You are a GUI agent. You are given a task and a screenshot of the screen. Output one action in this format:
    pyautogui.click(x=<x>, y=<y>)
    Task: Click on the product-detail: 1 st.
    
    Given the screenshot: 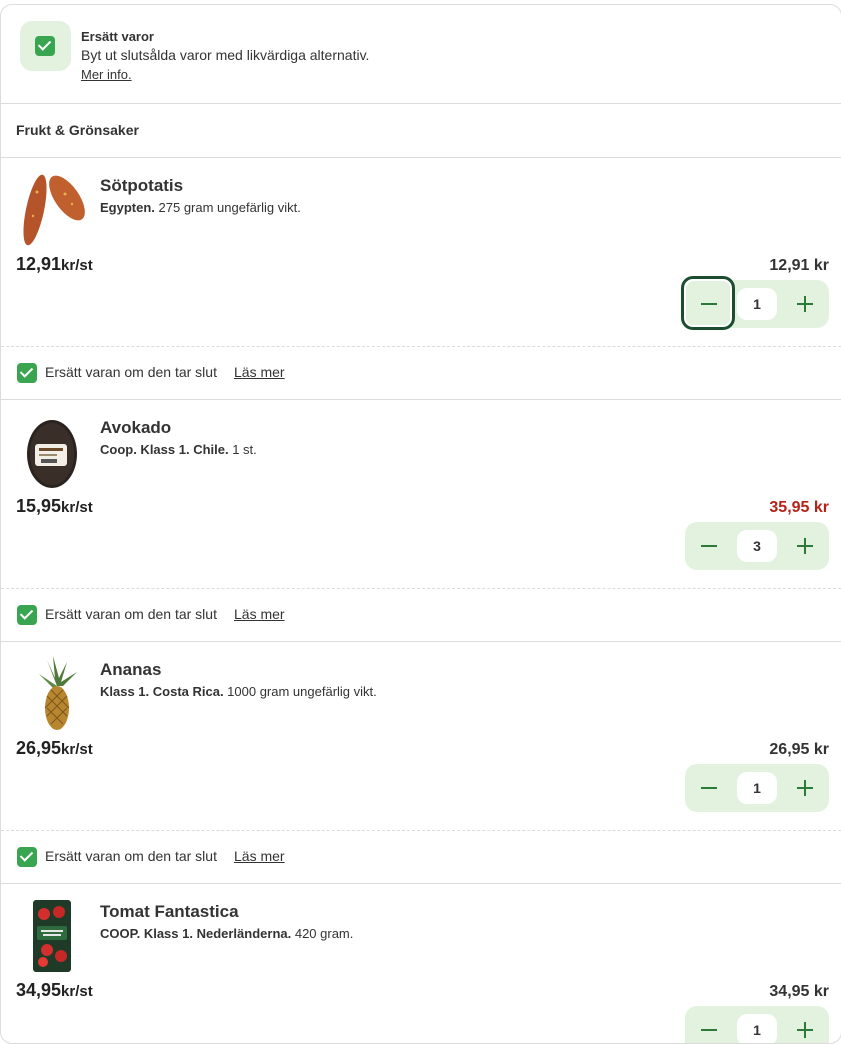 What is the action you would take?
    pyautogui.click(x=242, y=449)
    